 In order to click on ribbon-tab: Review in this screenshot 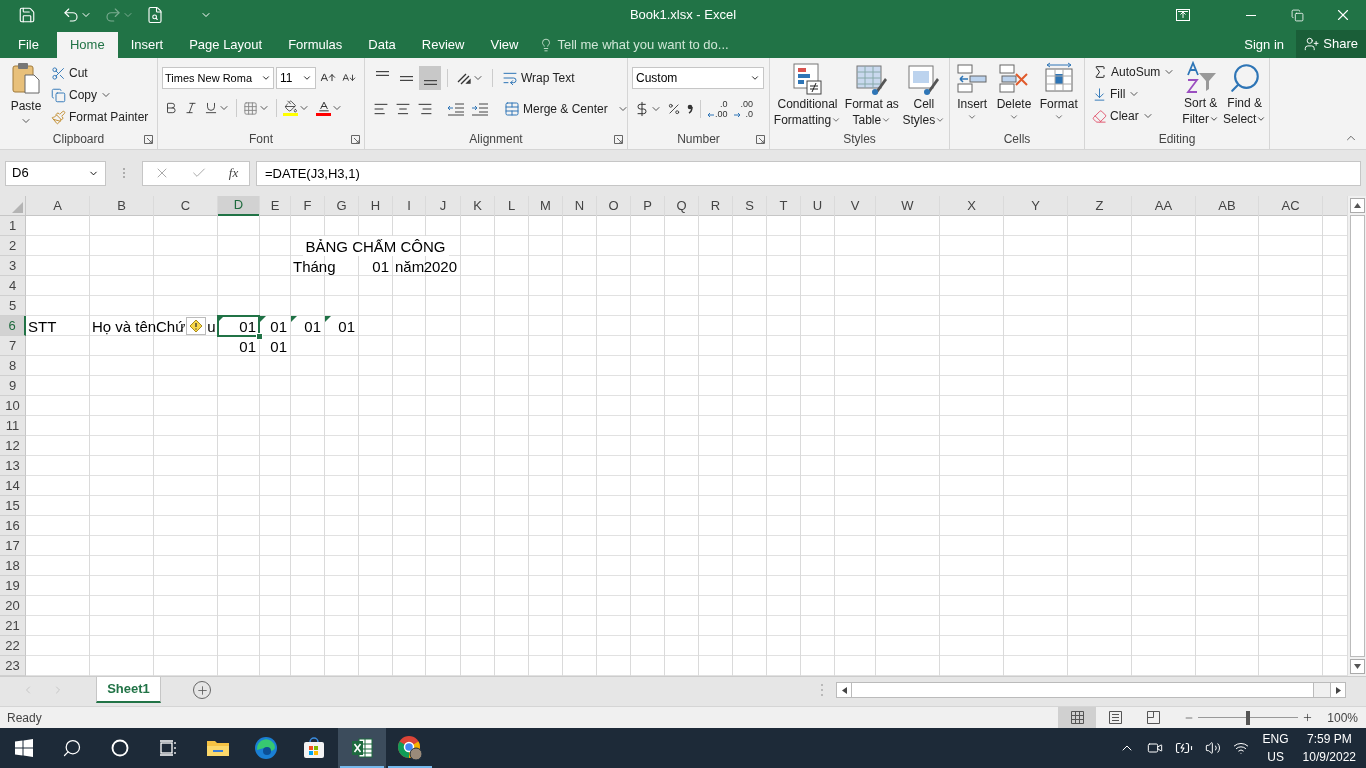, I will do `click(443, 45)`.